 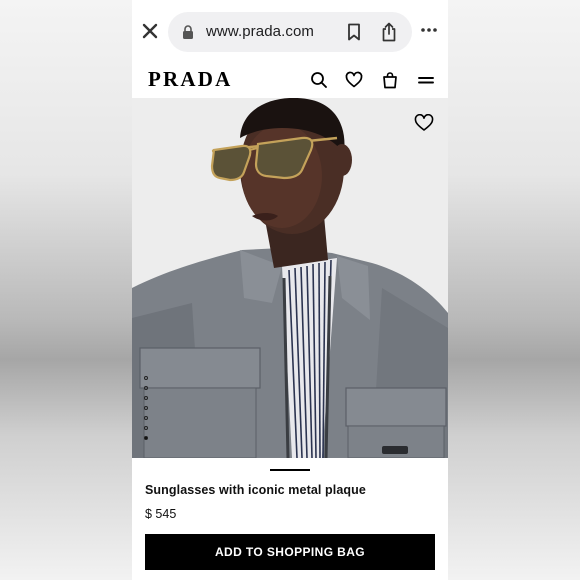 What do you see at coordinates (319, 80) in the screenshot?
I see `search-icon` at bounding box center [319, 80].